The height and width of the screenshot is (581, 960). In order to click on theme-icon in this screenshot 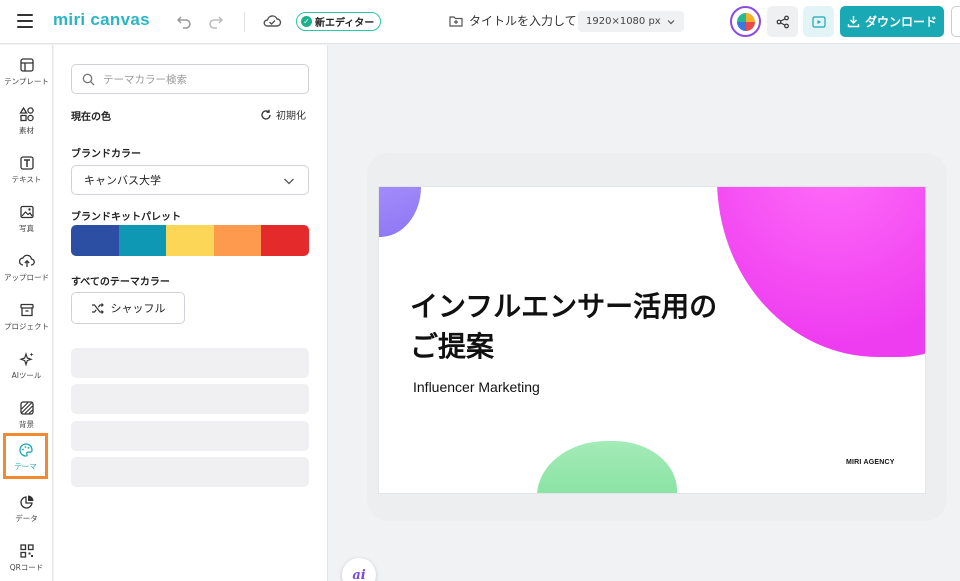, I will do `click(25, 450)`.